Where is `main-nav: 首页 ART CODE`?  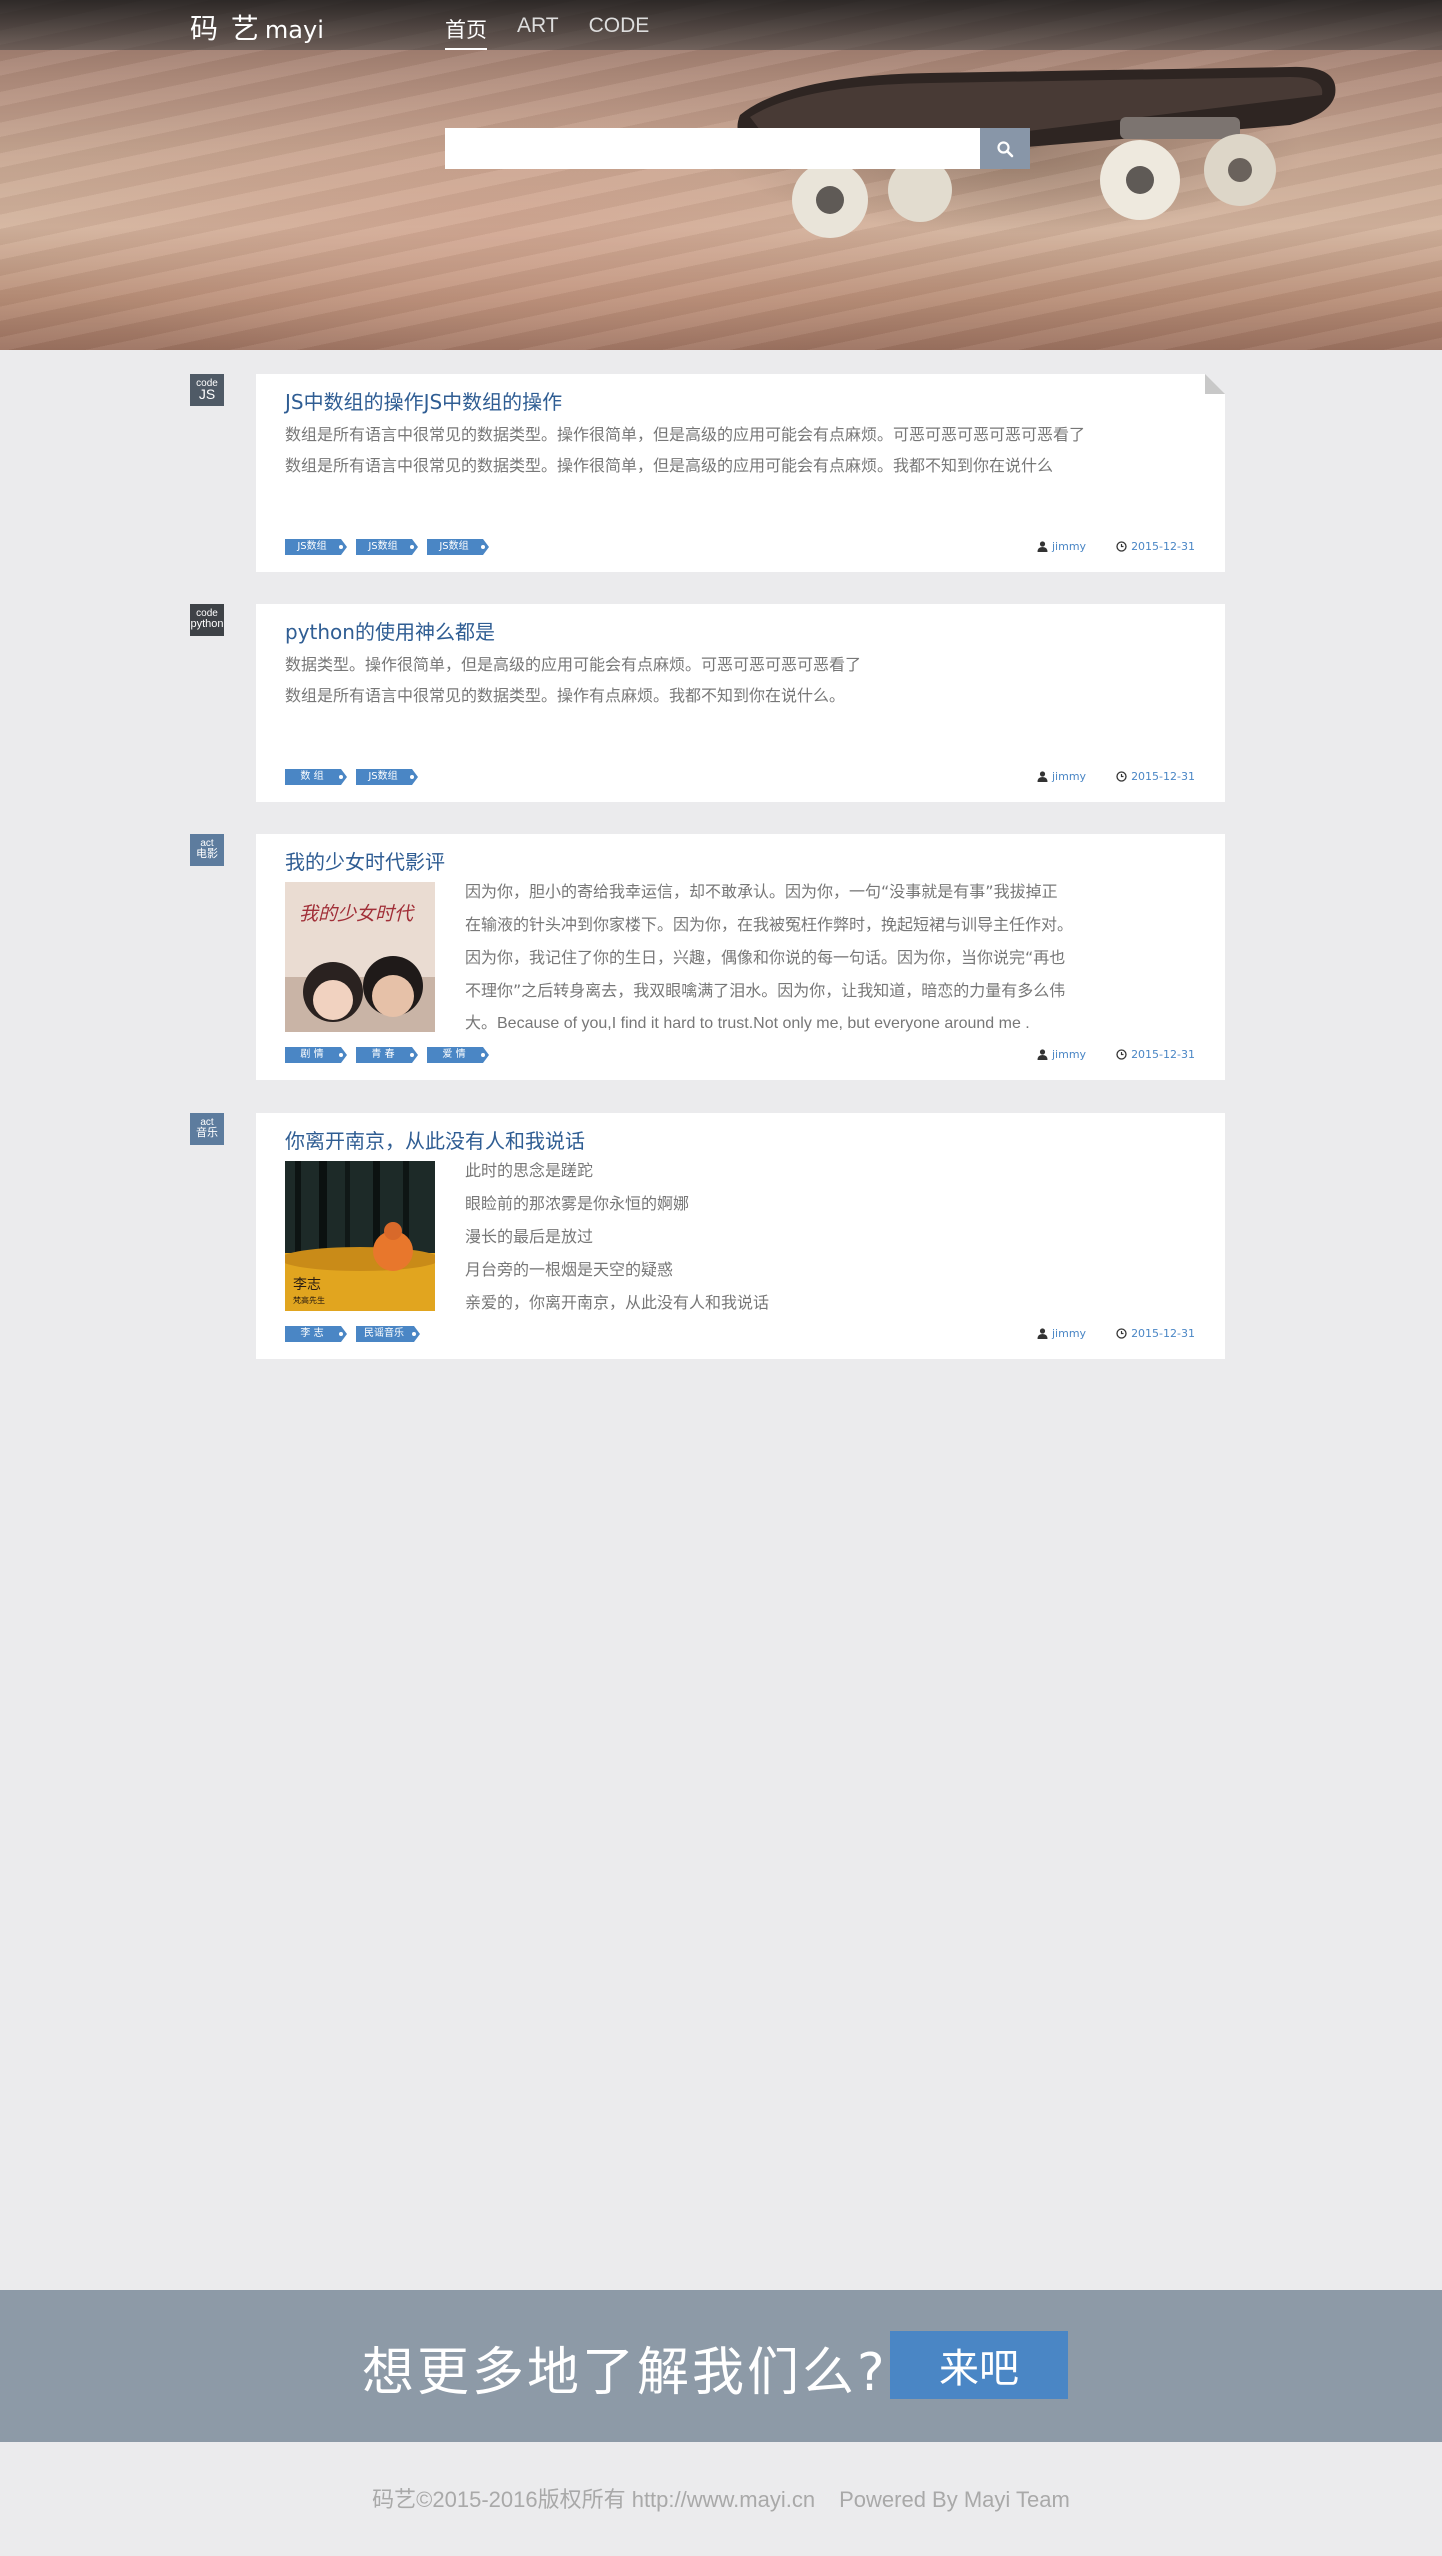 main-nav: 首页 ART CODE is located at coordinates (547, 32).